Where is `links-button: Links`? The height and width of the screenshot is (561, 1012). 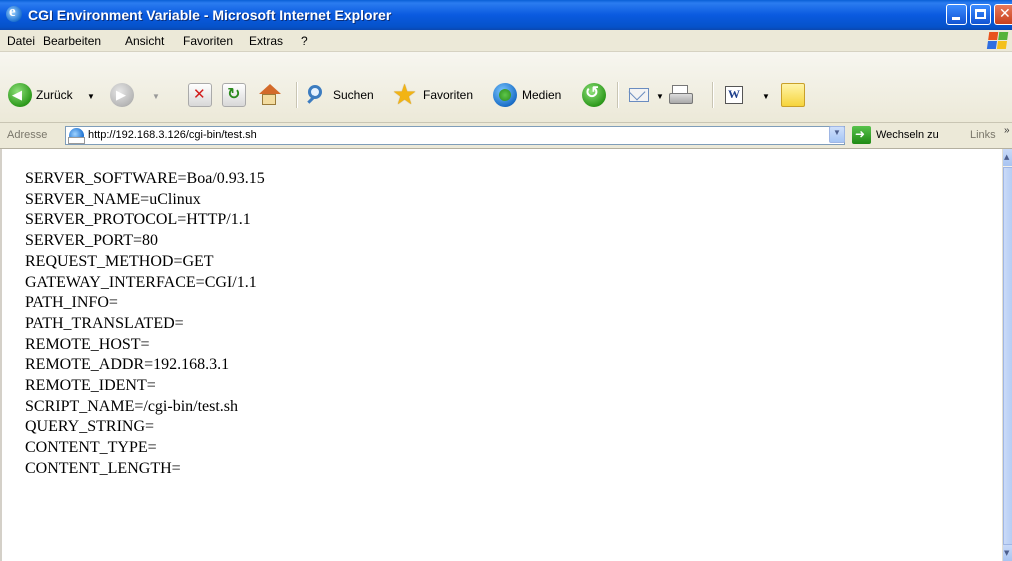
links-button: Links is located at coordinates (983, 135).